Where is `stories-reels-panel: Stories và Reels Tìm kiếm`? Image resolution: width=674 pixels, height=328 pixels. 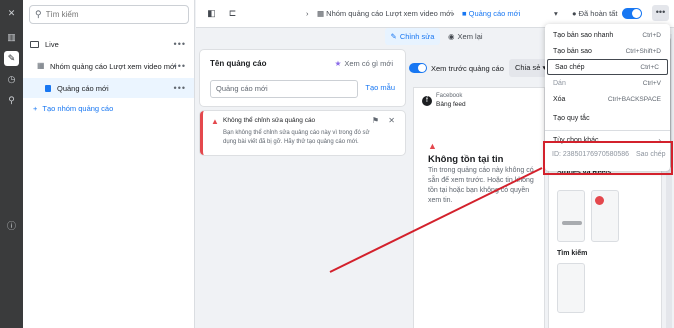
stories-reels-panel: Stories và Reels Tìm kiếm is located at coordinates (605, 246).